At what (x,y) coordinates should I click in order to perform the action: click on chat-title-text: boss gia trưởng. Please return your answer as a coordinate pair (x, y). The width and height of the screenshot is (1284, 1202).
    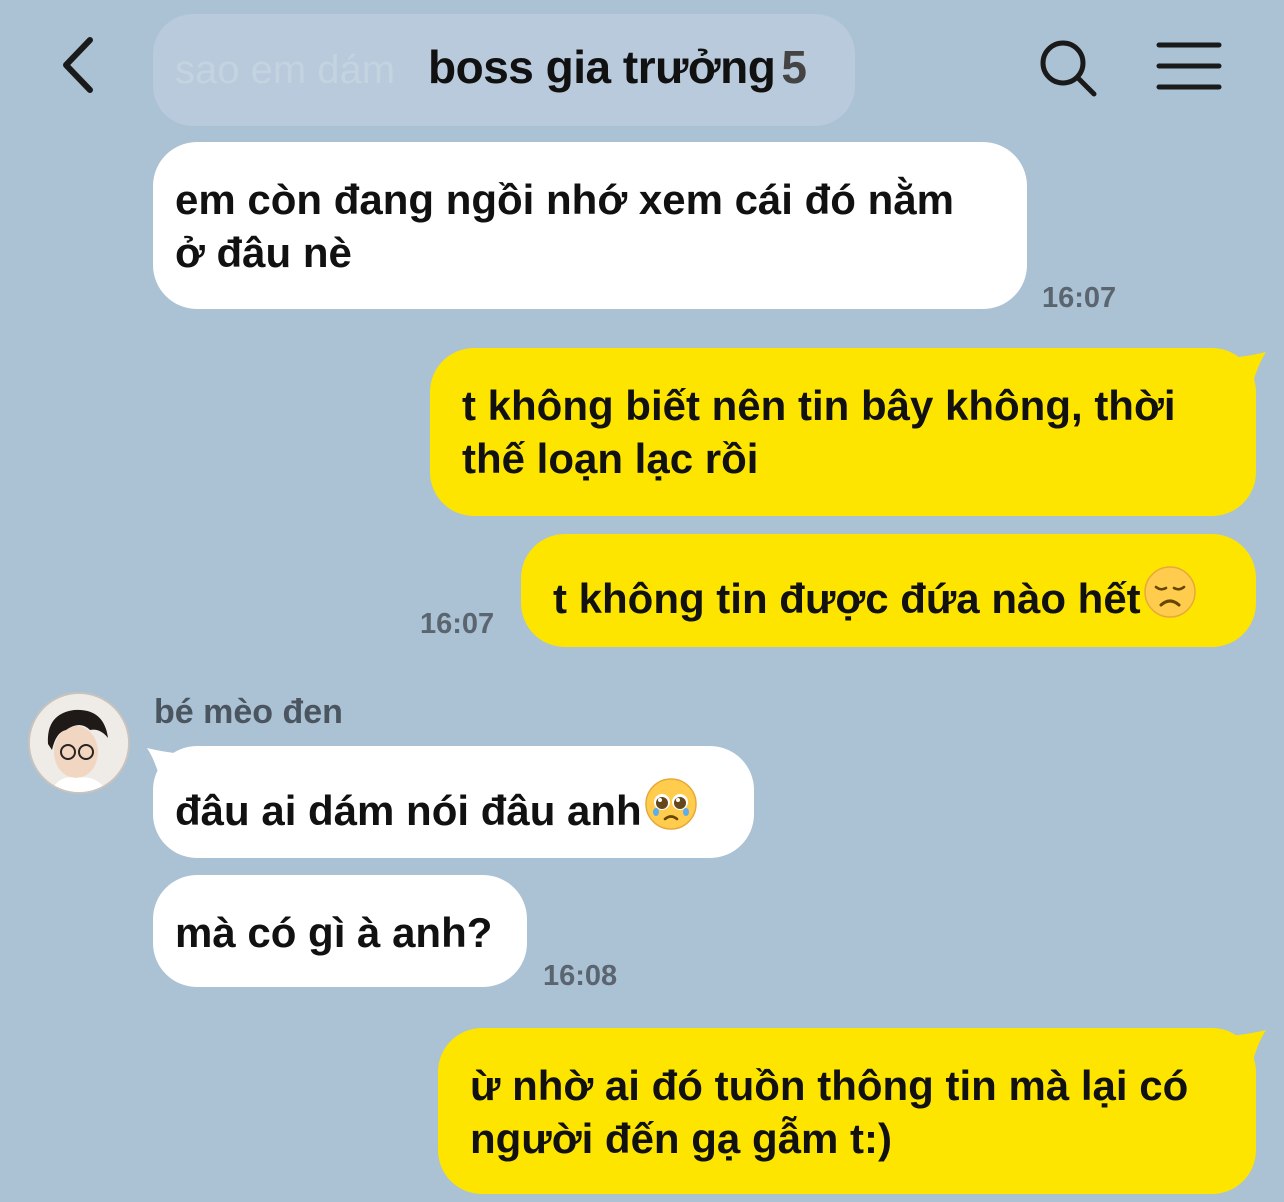
    Looking at the image, I should click on (602, 67).